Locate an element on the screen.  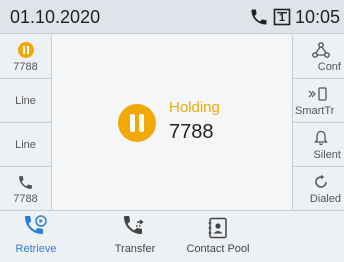
pause-icon is located at coordinates (25, 50).